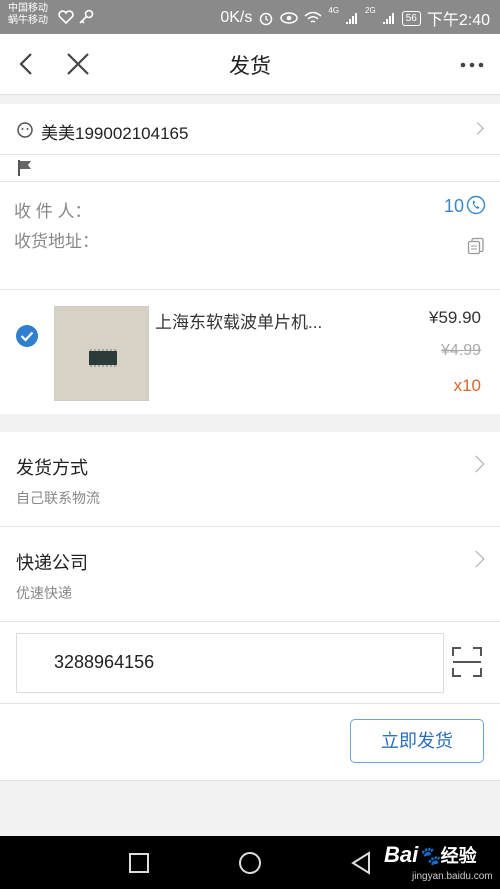  What do you see at coordinates (250, 352) in the screenshot?
I see `product-item: 上海东软载波单片机... ¥59.90 ¥4.99 x10` at bounding box center [250, 352].